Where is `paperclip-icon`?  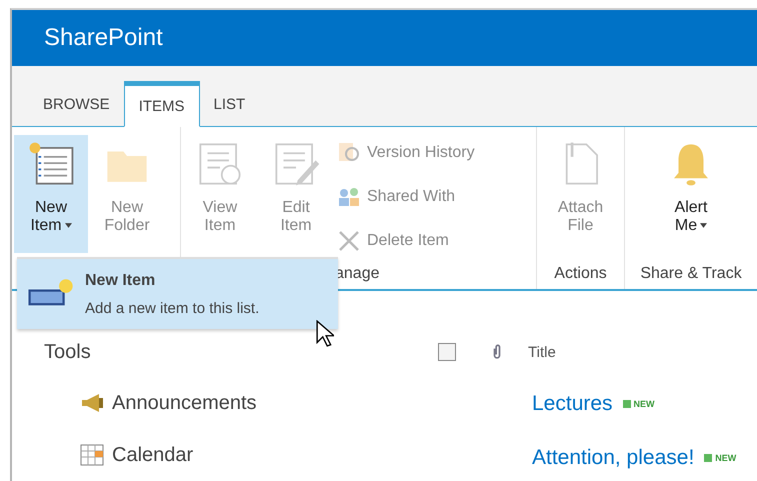
paperclip-icon is located at coordinates (497, 352).